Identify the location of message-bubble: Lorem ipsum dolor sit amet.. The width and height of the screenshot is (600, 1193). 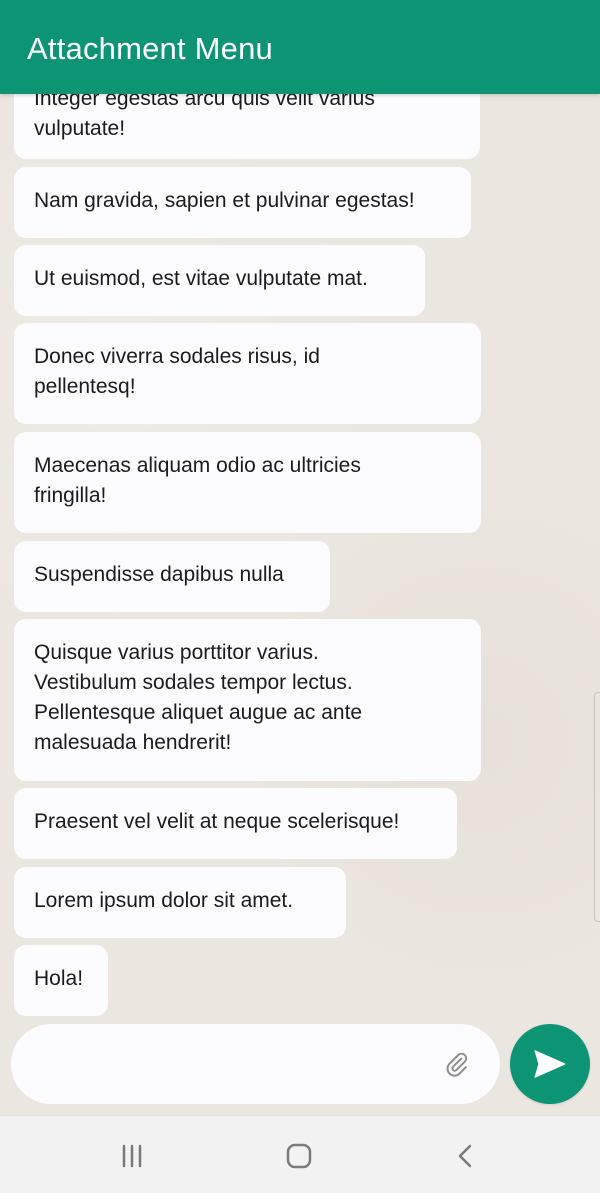
(180, 902).